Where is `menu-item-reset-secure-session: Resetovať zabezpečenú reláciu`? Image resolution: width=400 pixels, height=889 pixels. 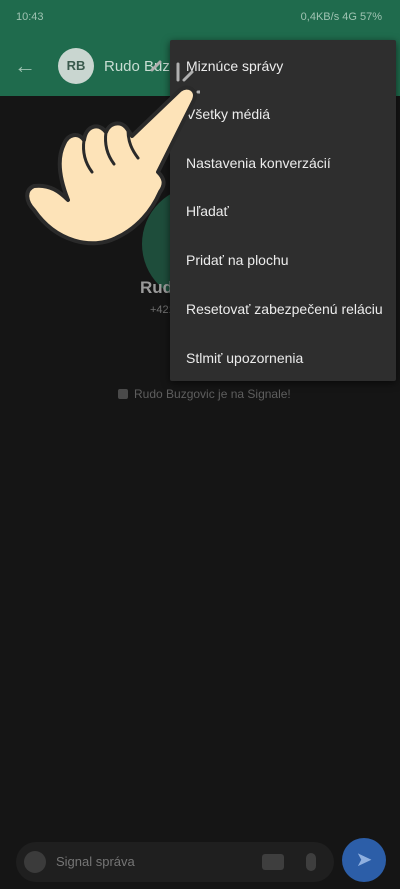 menu-item-reset-secure-session: Resetovať zabezpečenú reláciu is located at coordinates (283, 309).